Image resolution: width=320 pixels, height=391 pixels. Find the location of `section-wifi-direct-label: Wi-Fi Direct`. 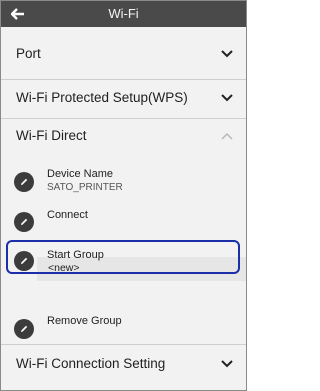

section-wifi-direct-label: Wi-Fi Direct is located at coordinates (51, 135).